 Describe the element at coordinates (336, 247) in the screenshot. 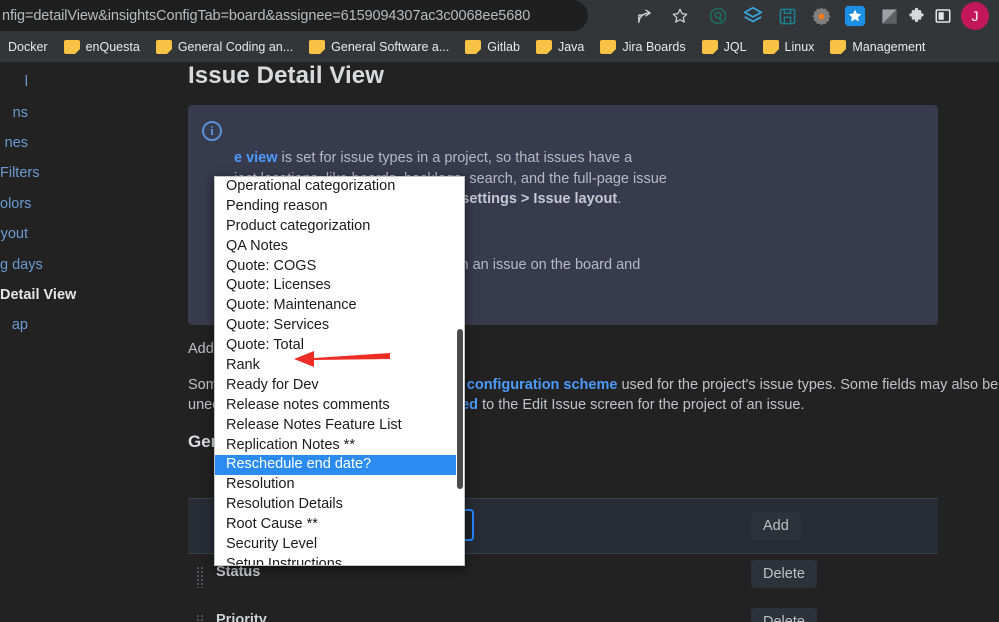

I see `dropdown-option: QA Notes` at that location.